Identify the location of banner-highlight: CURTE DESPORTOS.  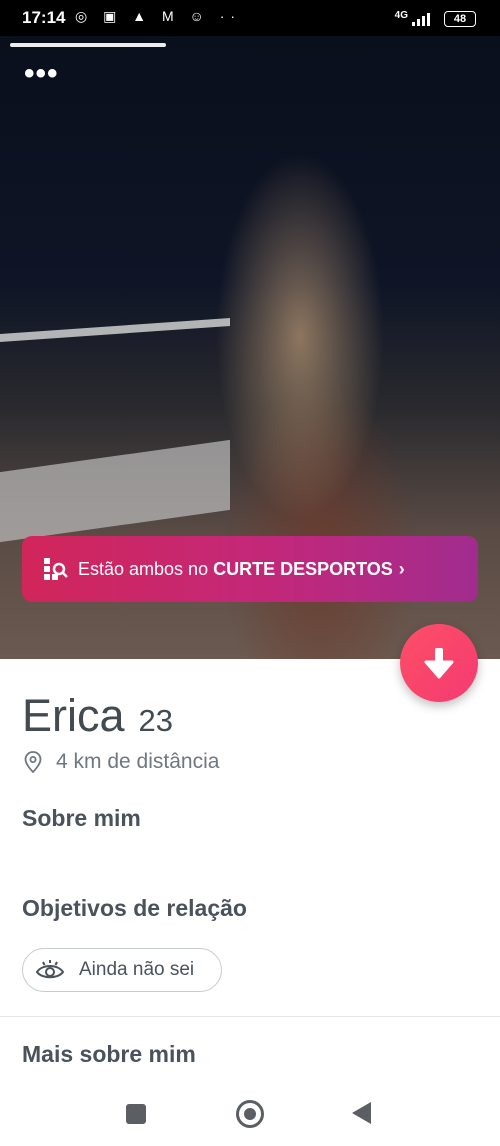
(303, 568).